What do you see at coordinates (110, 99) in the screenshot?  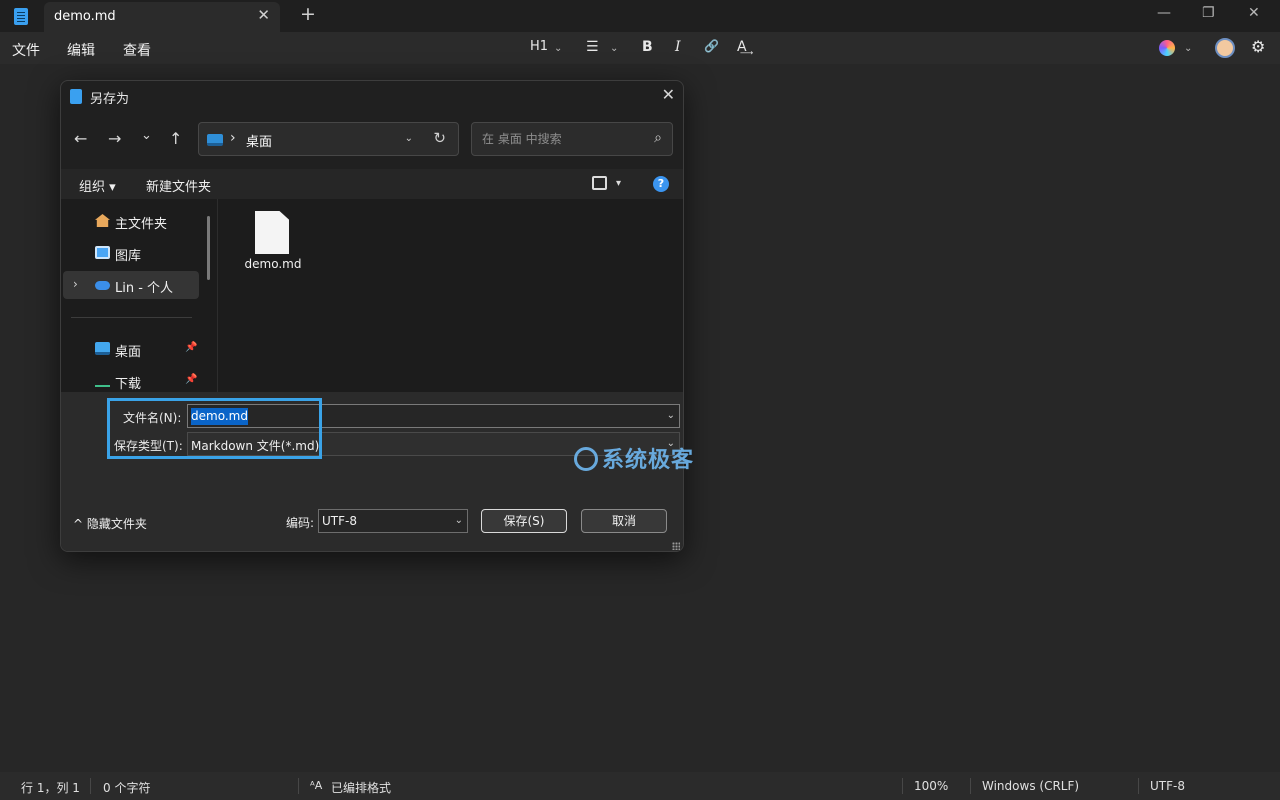 I see `dialog-title: 另存为` at bounding box center [110, 99].